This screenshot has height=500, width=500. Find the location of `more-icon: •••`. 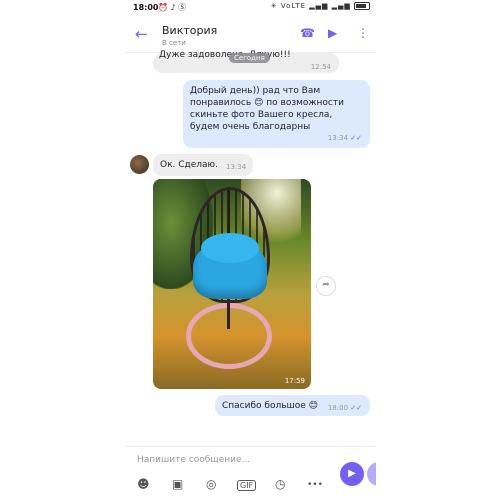

more-icon: ••• is located at coordinates (315, 485).